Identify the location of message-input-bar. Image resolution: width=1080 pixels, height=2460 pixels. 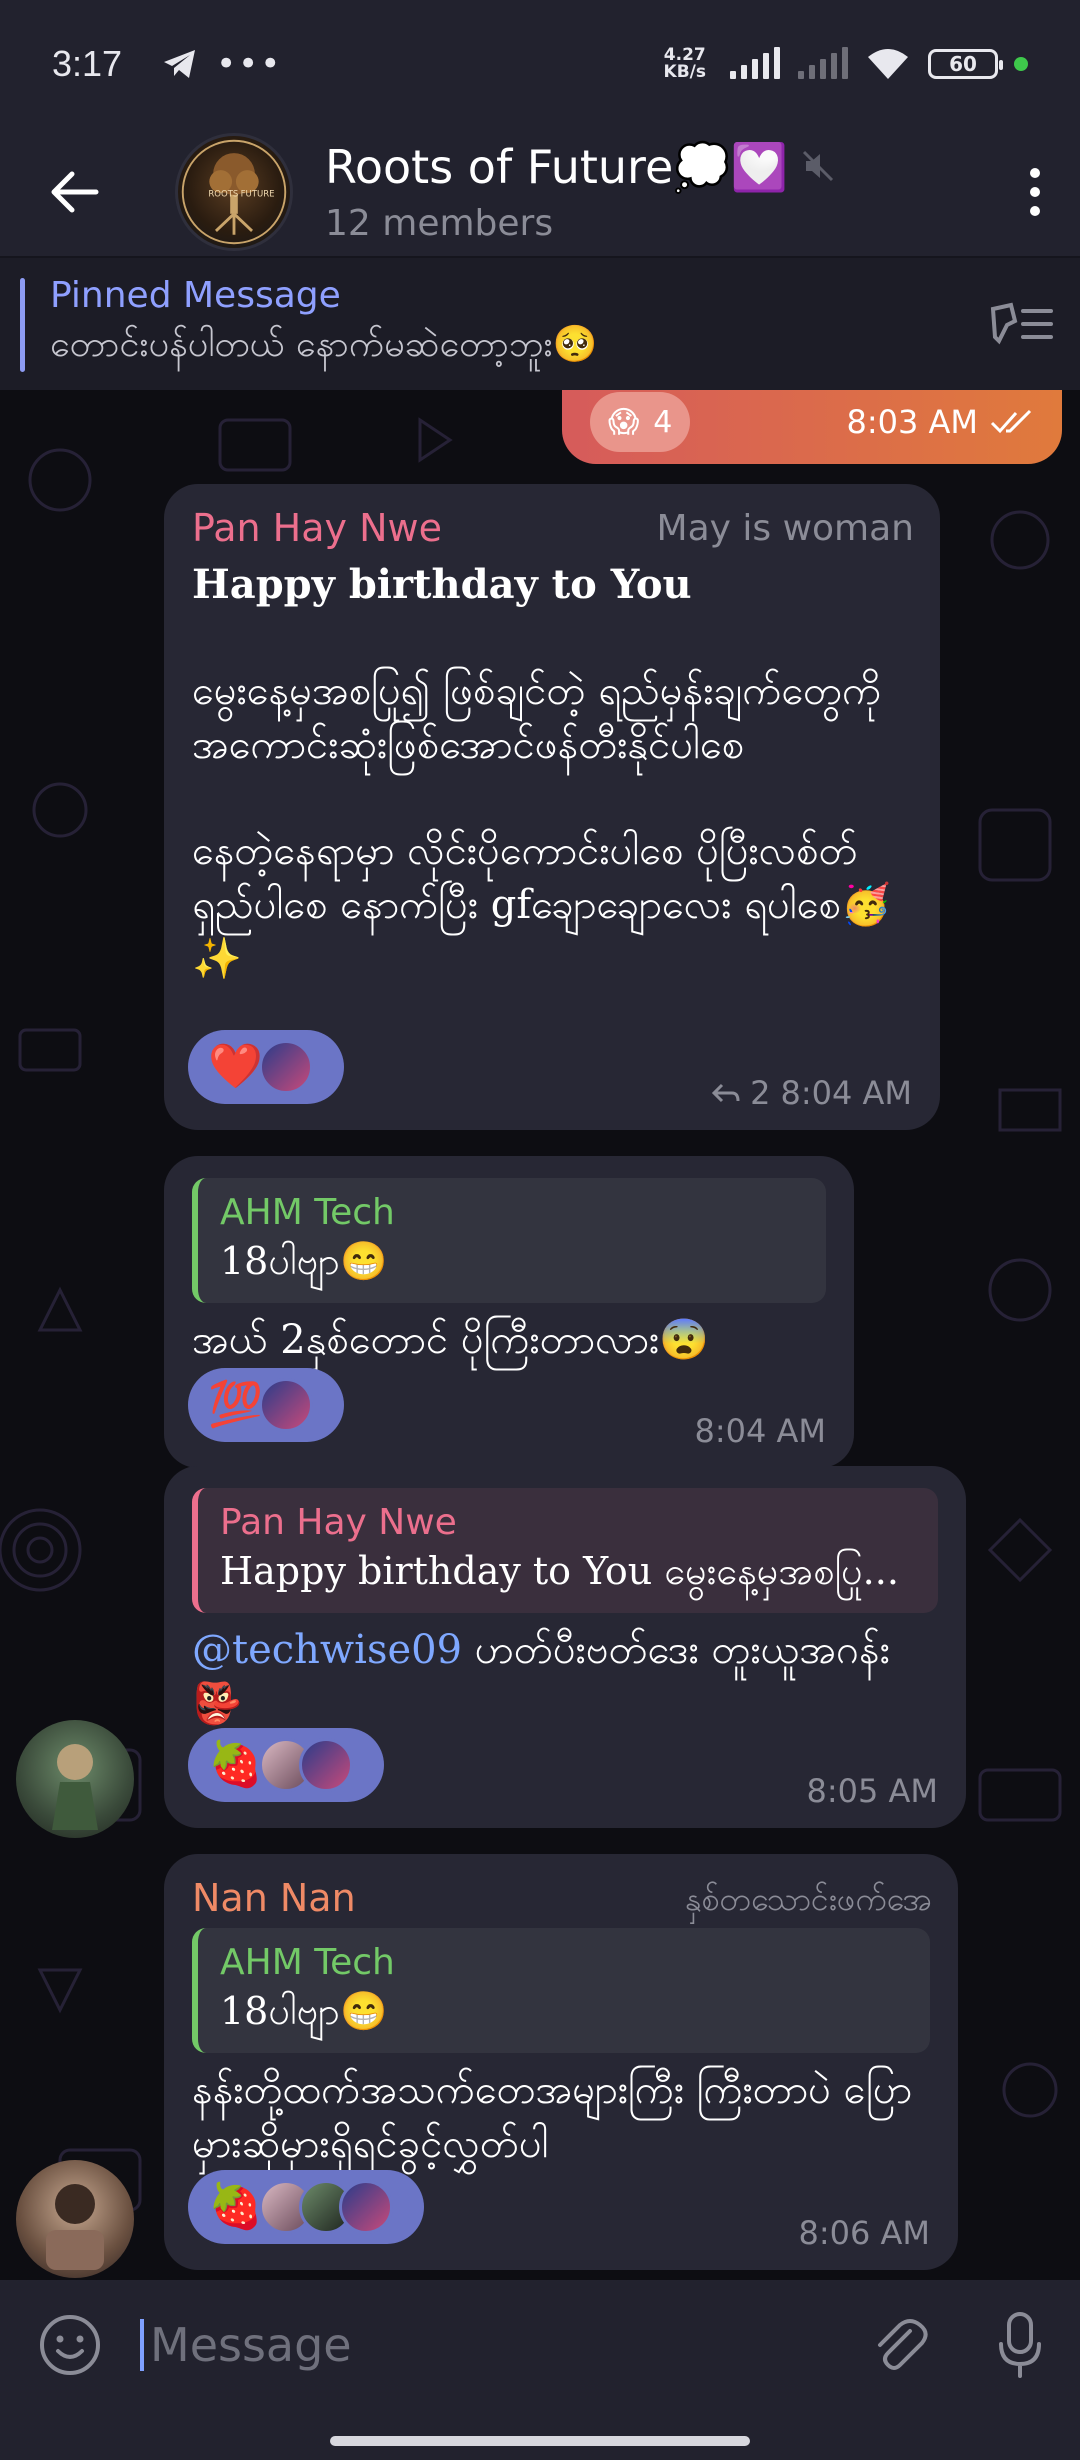
(540, 2345).